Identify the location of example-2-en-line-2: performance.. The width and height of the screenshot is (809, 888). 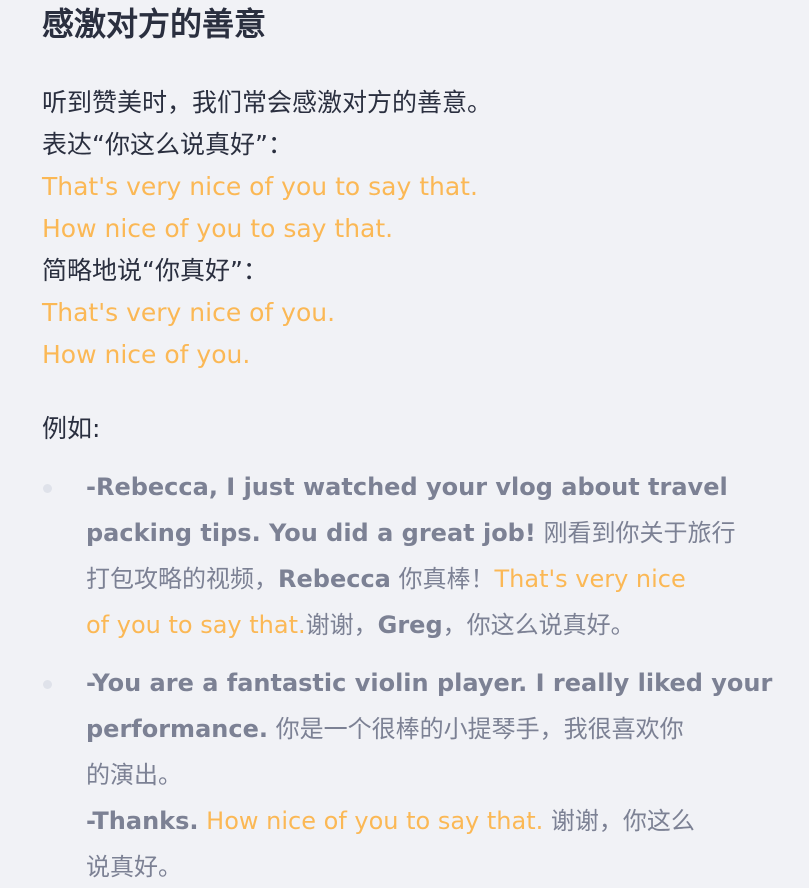
(177, 729).